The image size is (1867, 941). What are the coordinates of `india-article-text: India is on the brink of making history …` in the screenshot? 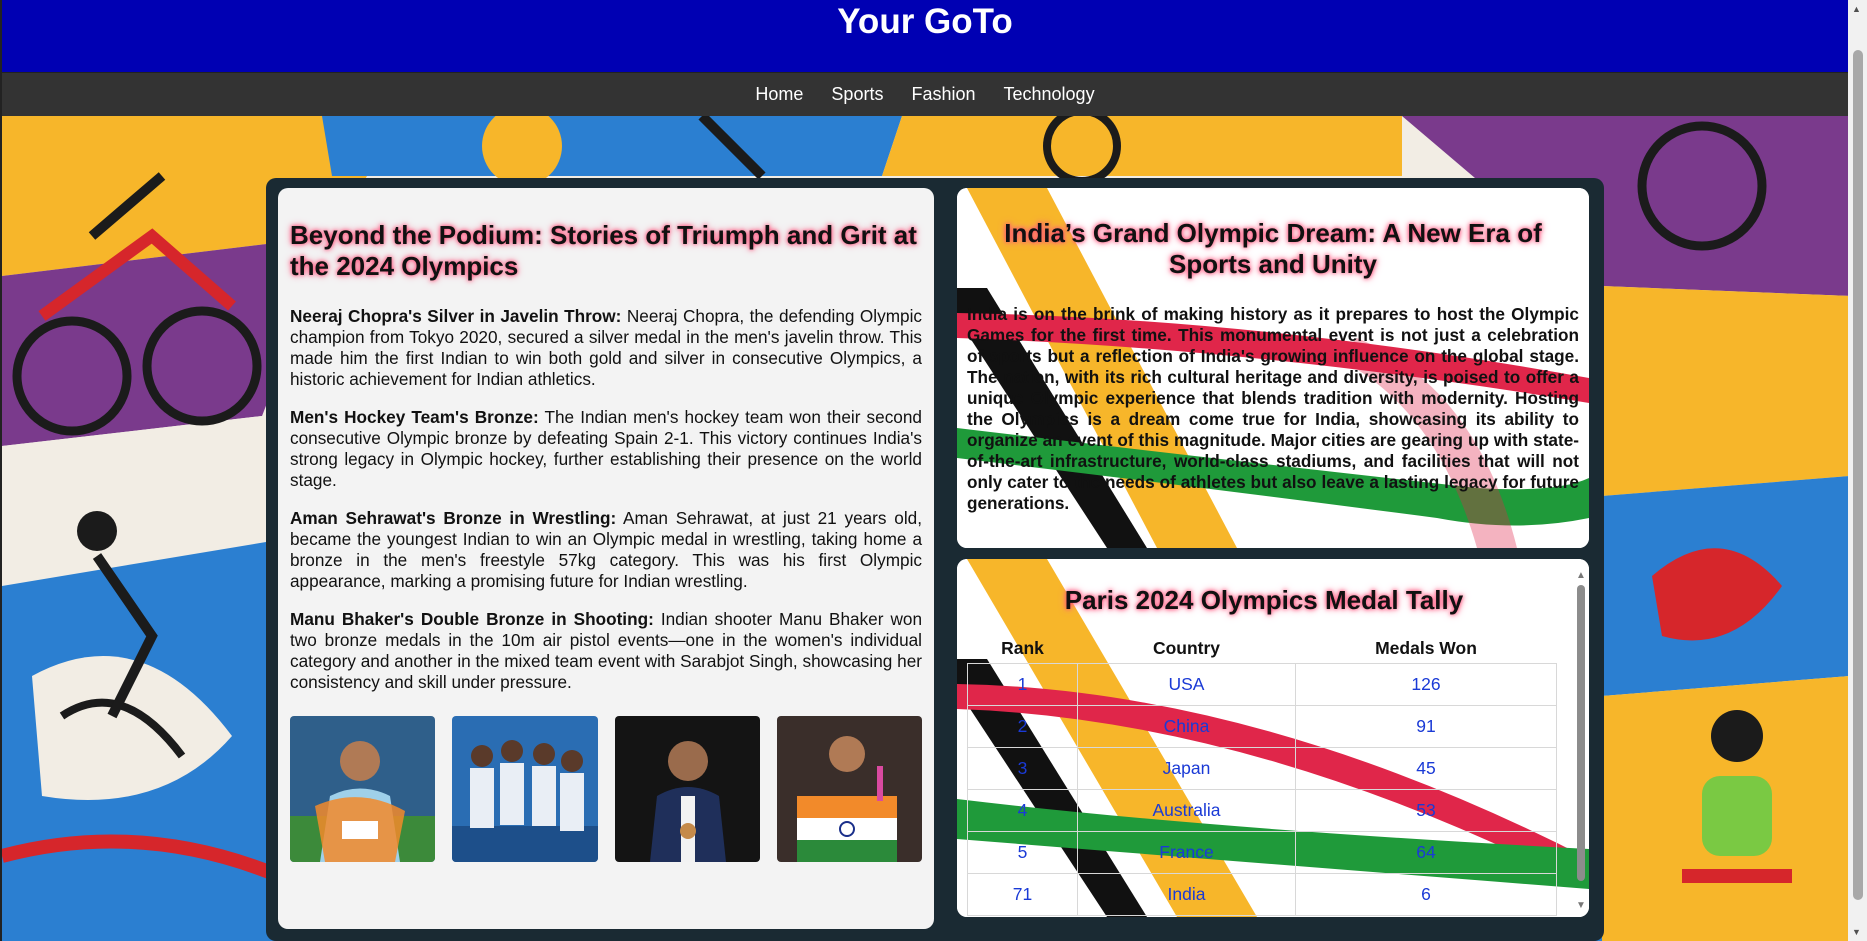 It's located at (1273, 408).